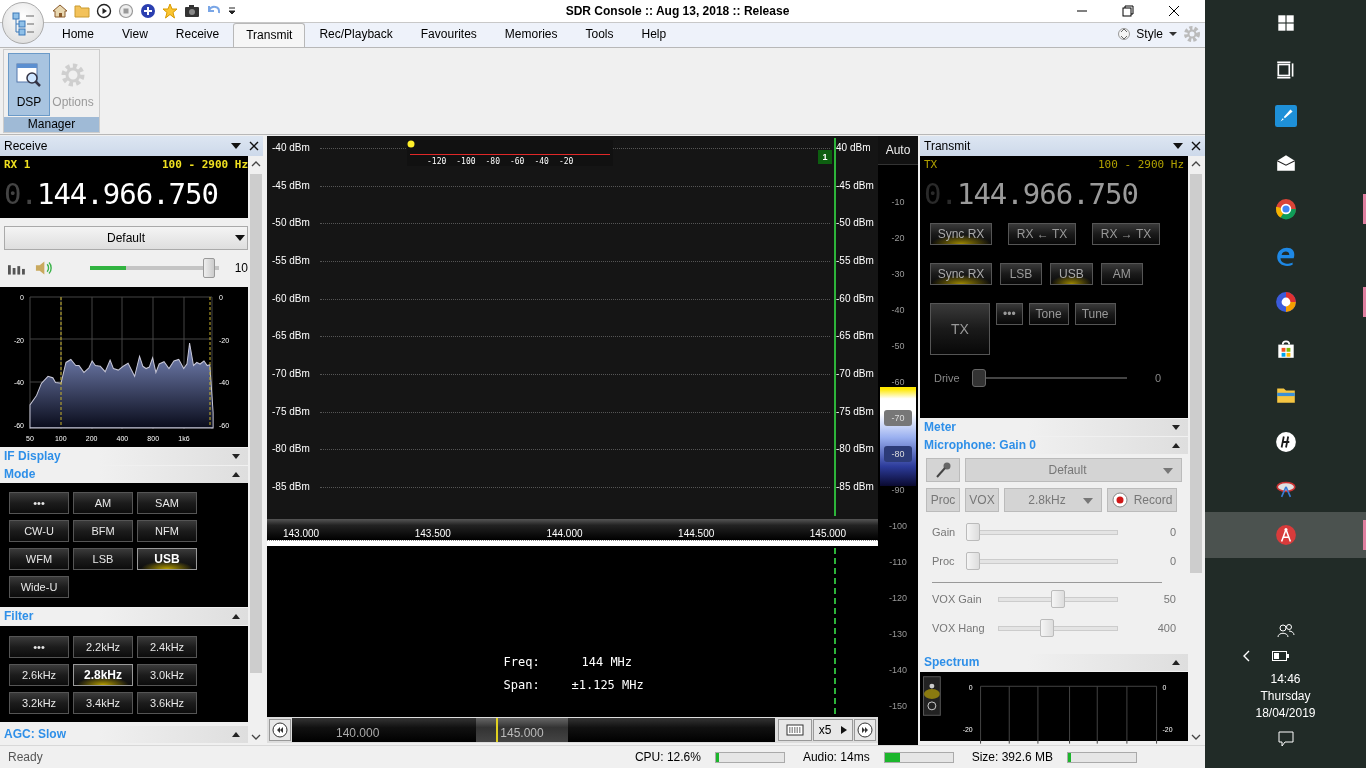  What do you see at coordinates (269, 35) in the screenshot?
I see `ribbon-tab: Transmit` at bounding box center [269, 35].